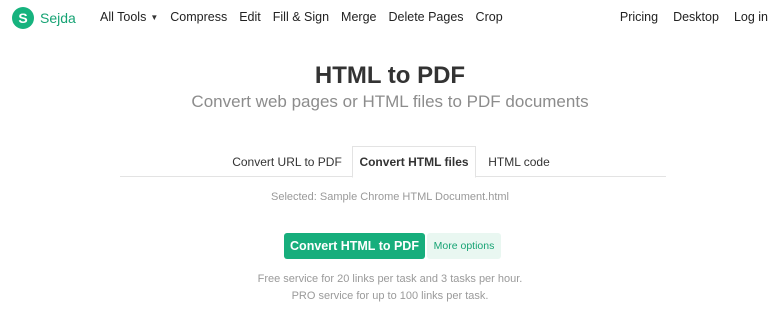 The width and height of the screenshot is (780, 326). What do you see at coordinates (464, 246) in the screenshot?
I see `more-options-button: More options` at bounding box center [464, 246].